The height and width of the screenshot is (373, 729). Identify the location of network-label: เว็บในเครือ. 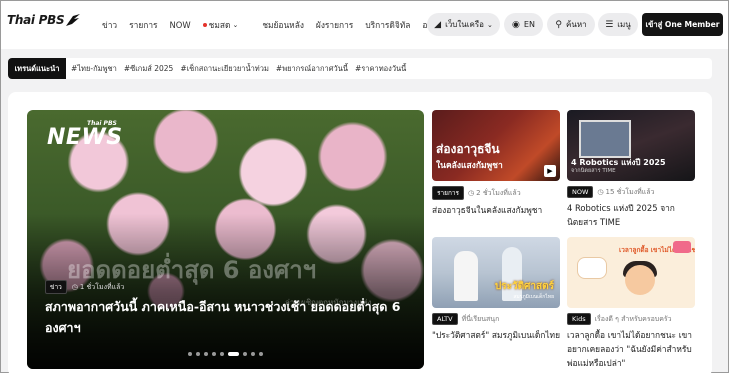
(464, 24).